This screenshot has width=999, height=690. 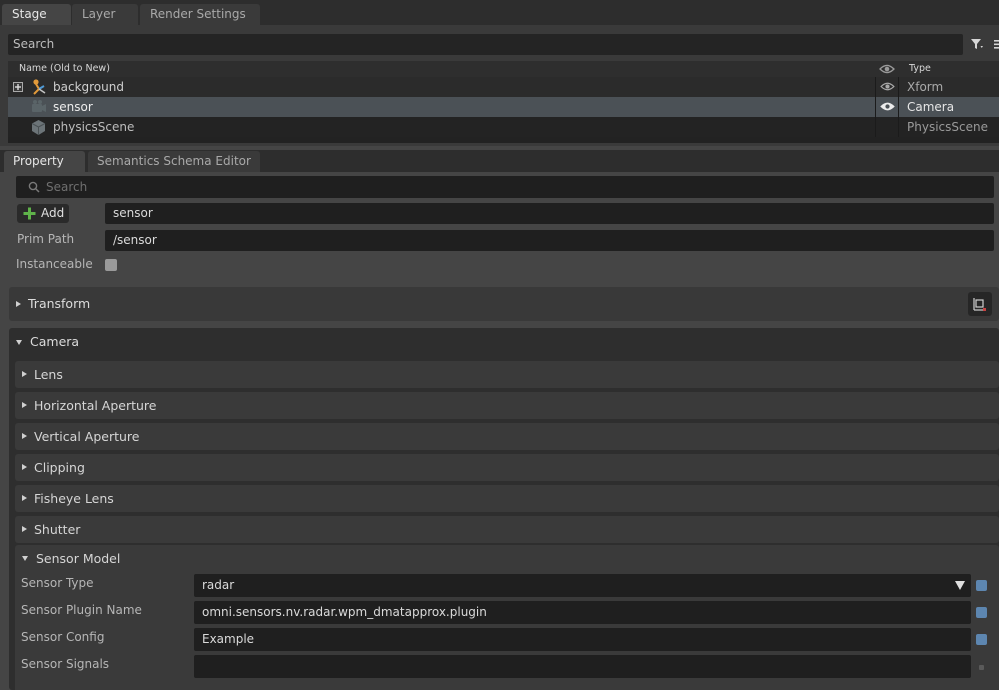 What do you see at coordinates (507, 498) in the screenshot?
I see `fisheye-lens-subsection: Fisheye Lens` at bounding box center [507, 498].